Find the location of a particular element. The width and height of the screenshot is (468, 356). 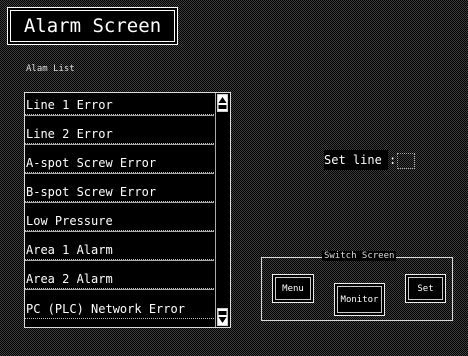

triangle-down-icon is located at coordinates (222, 317).